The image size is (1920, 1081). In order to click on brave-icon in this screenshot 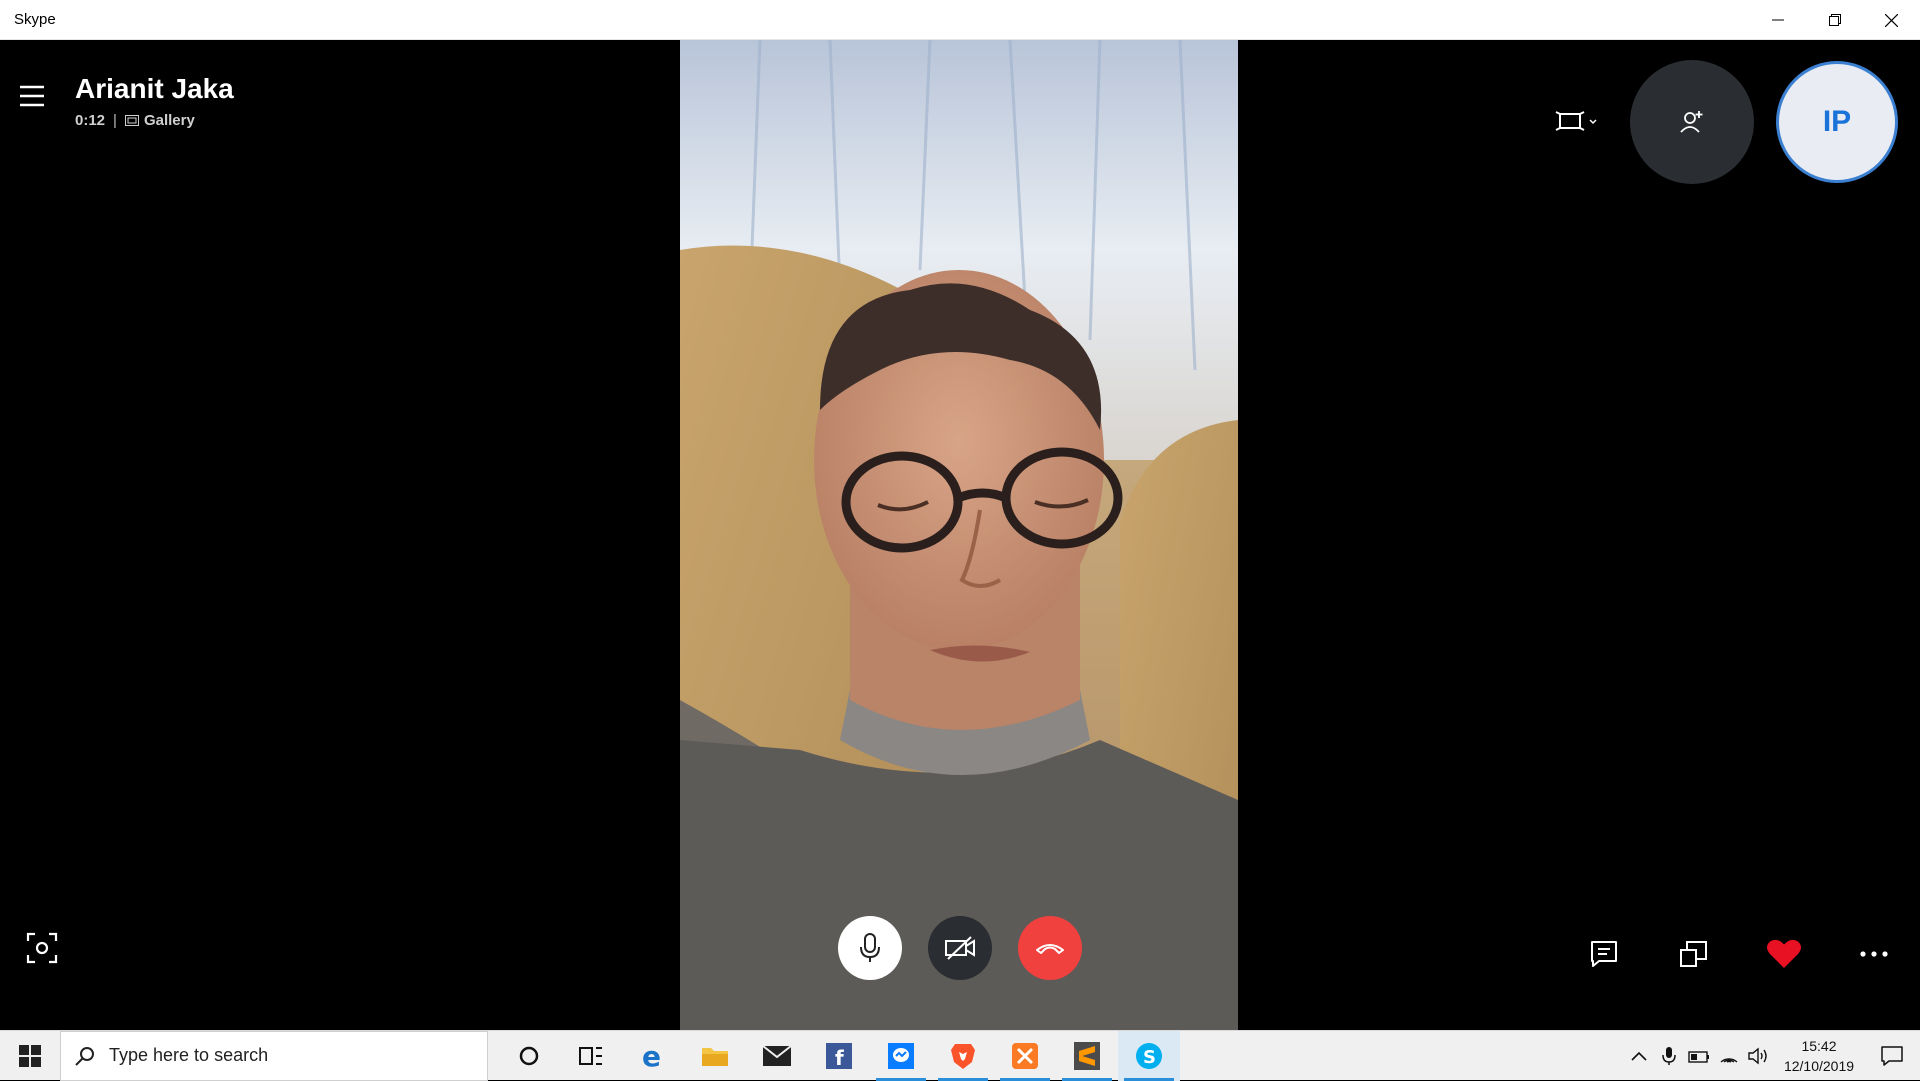, I will do `click(963, 1056)`.